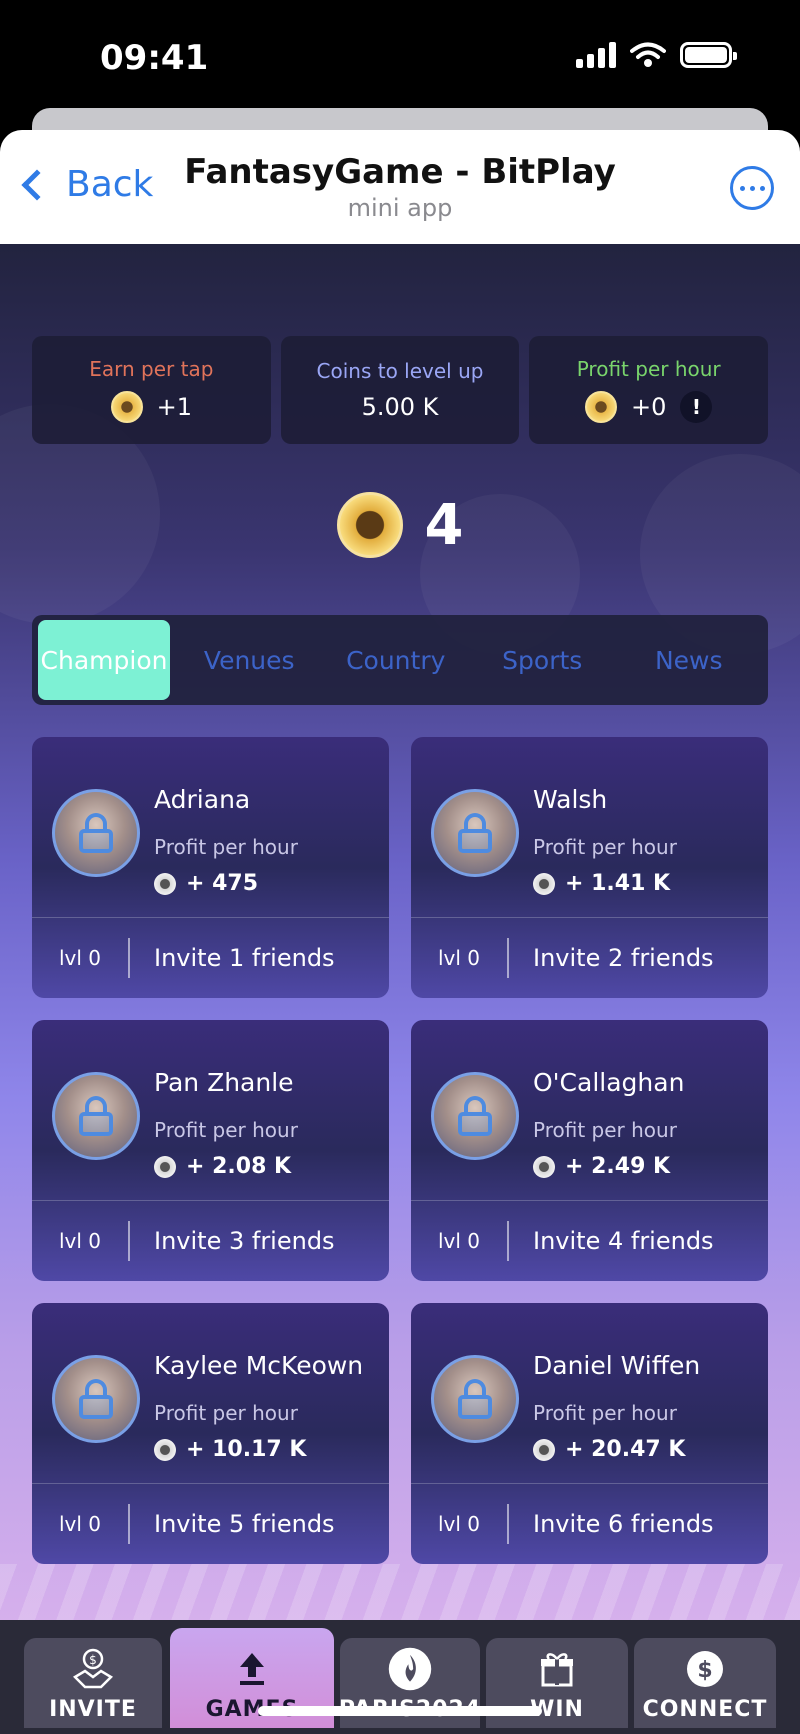 The height and width of the screenshot is (1734, 800). What do you see at coordinates (244, 958) in the screenshot?
I see `invite-requirement: Invite 1 friends` at bounding box center [244, 958].